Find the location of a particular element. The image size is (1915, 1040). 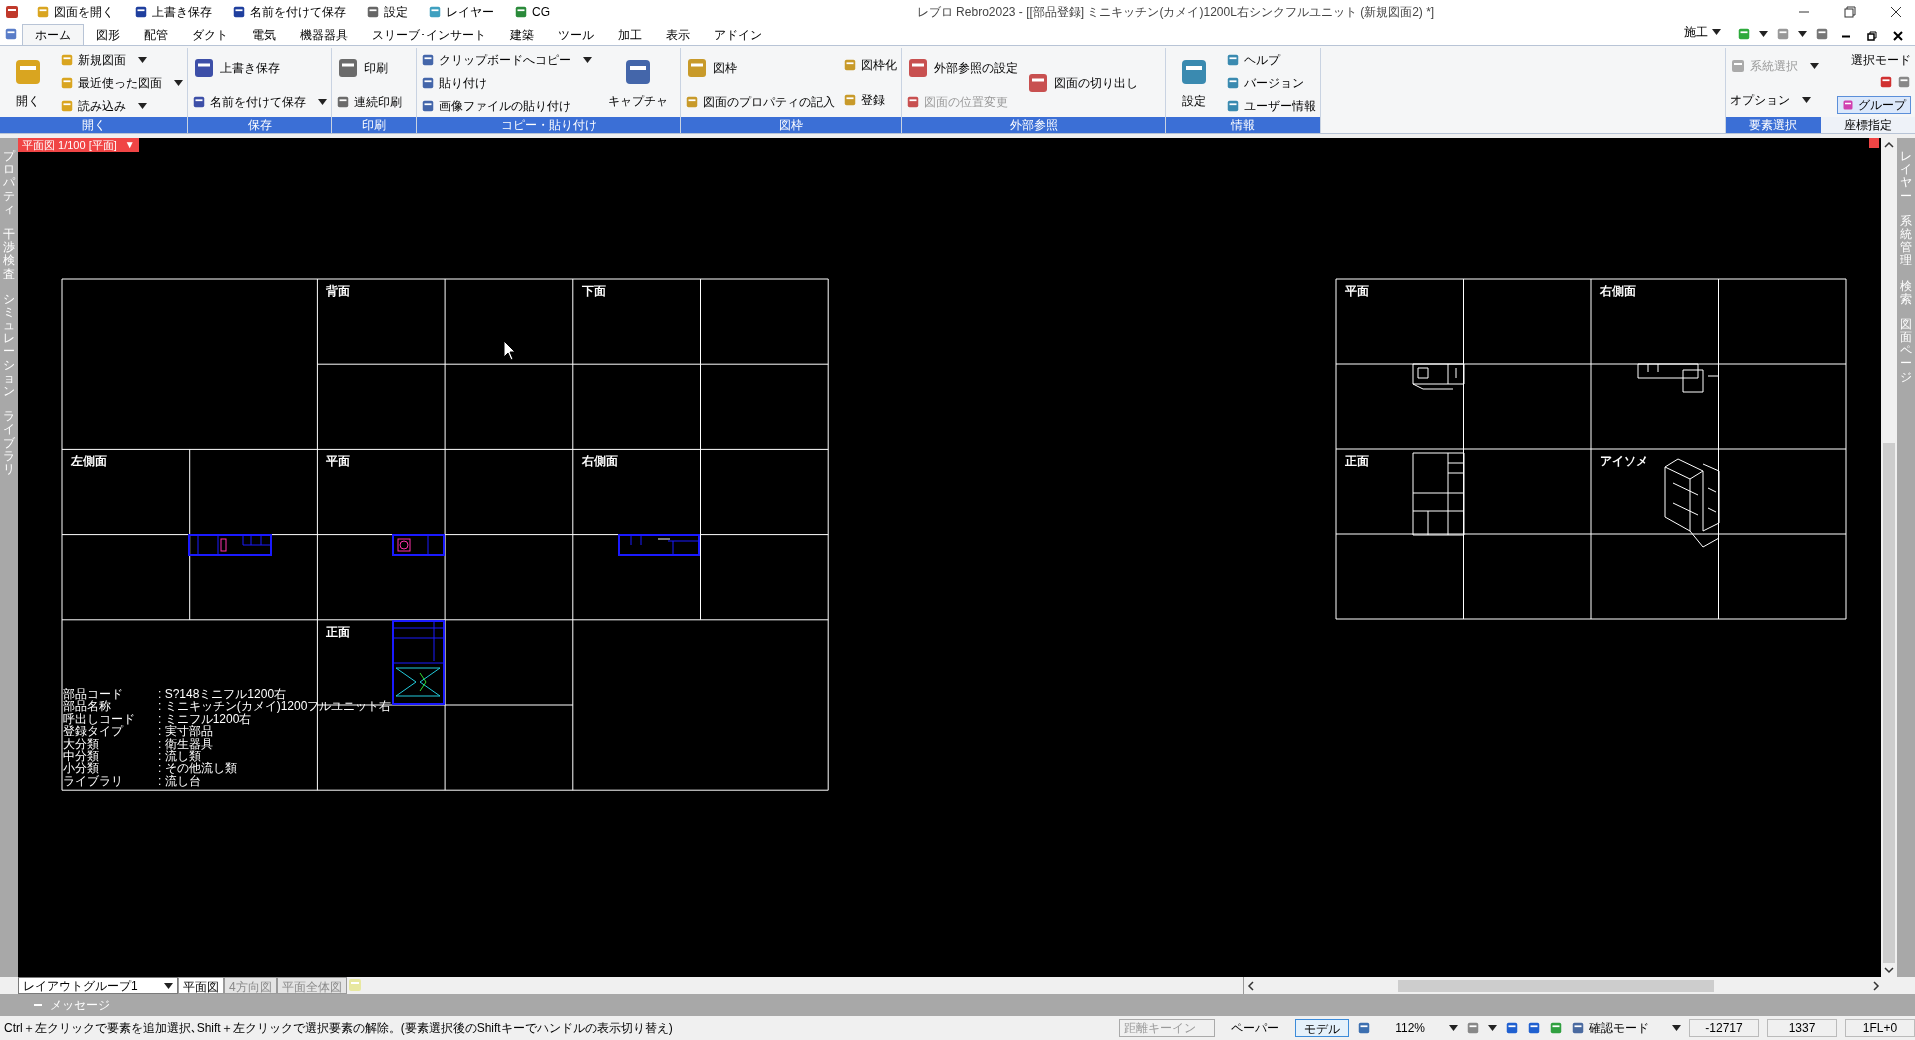

menu-tab: 建築 is located at coordinates (522, 34).